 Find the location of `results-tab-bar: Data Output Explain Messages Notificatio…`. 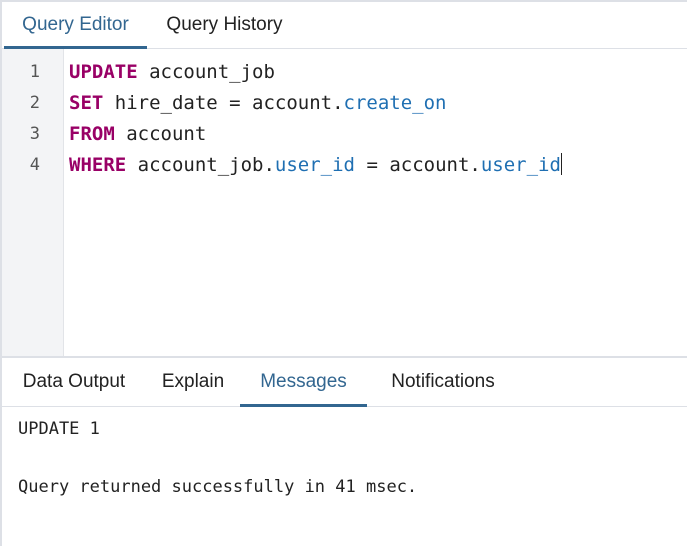

results-tab-bar: Data Output Explain Messages Notificatio… is located at coordinates (344, 382).